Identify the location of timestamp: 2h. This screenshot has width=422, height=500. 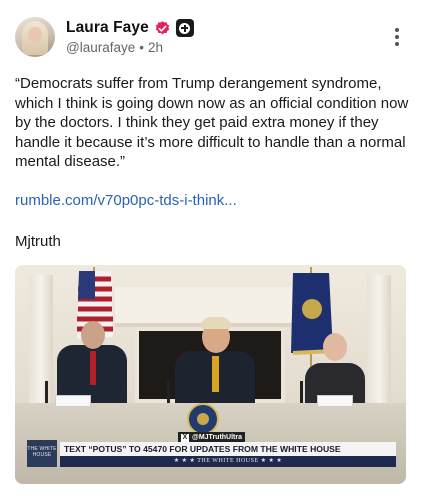
(155, 47).